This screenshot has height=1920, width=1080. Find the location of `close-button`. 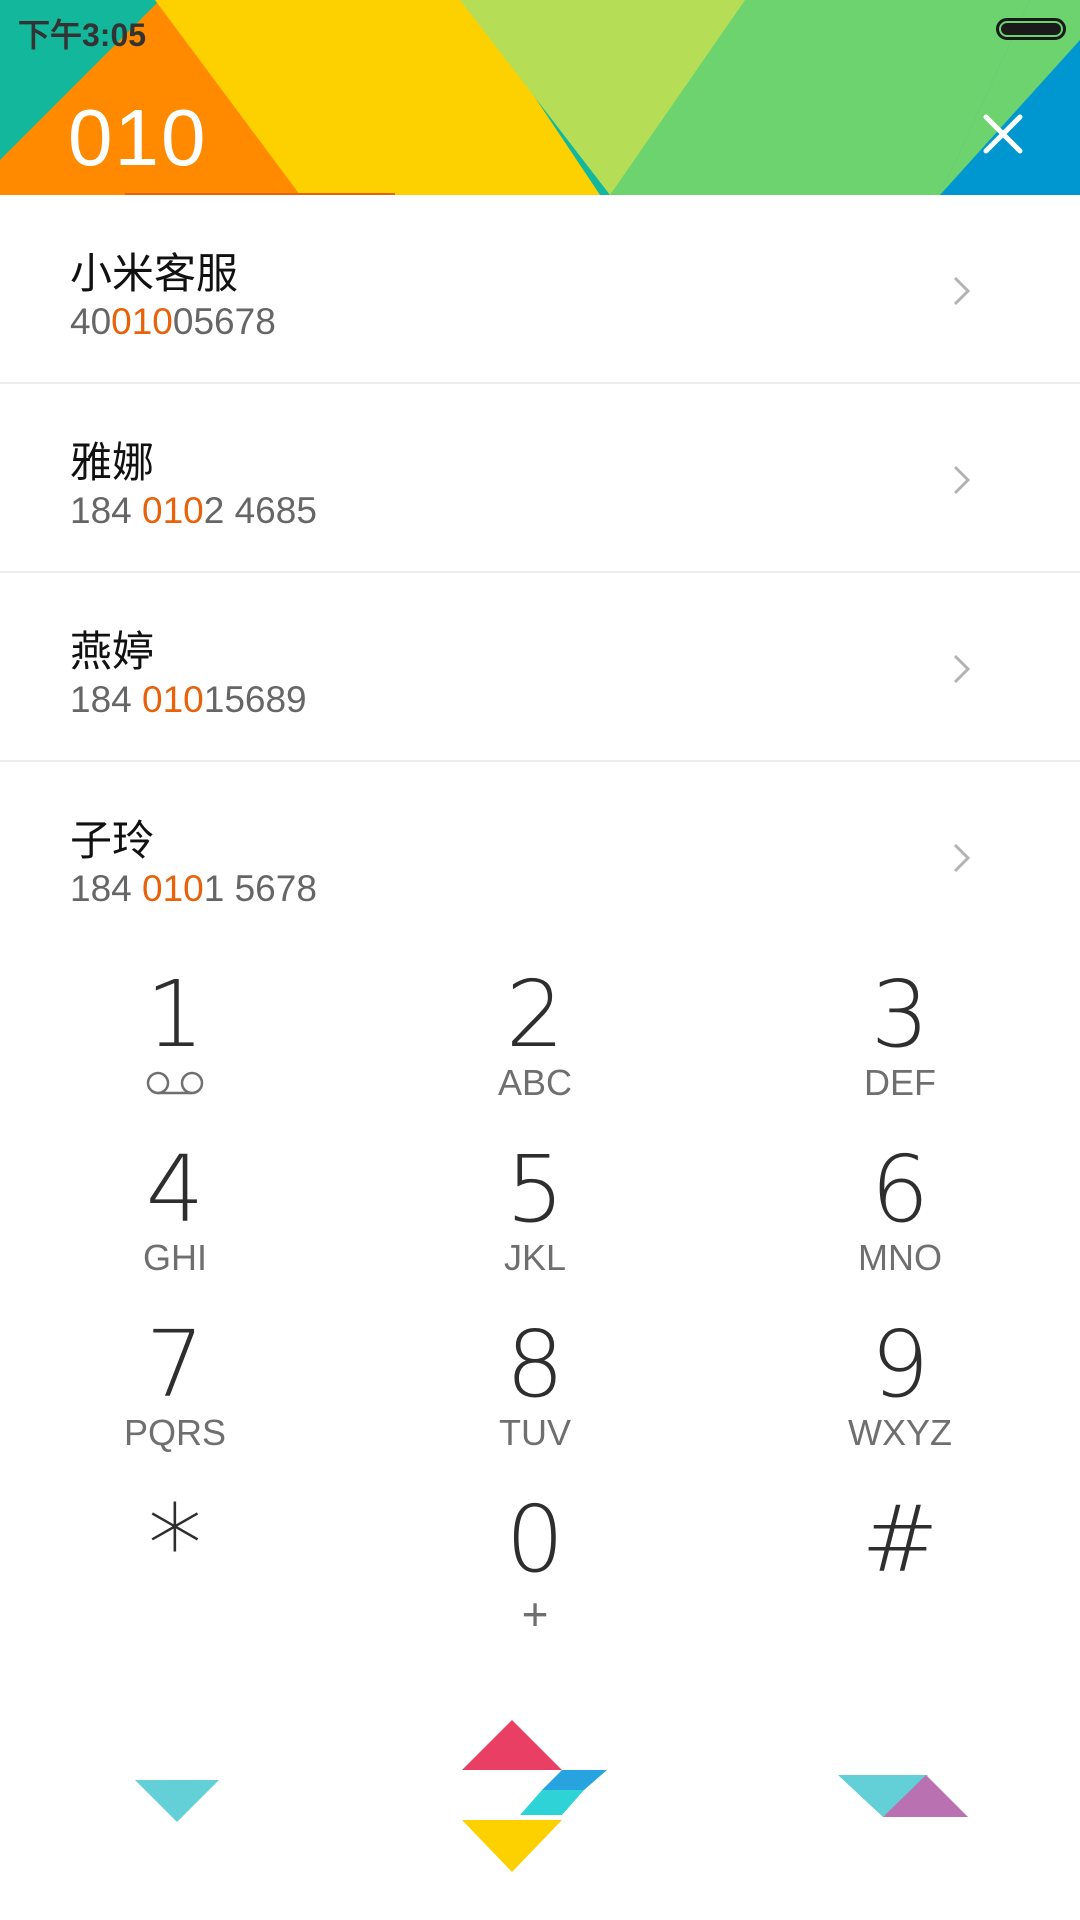

close-button is located at coordinates (1003, 134).